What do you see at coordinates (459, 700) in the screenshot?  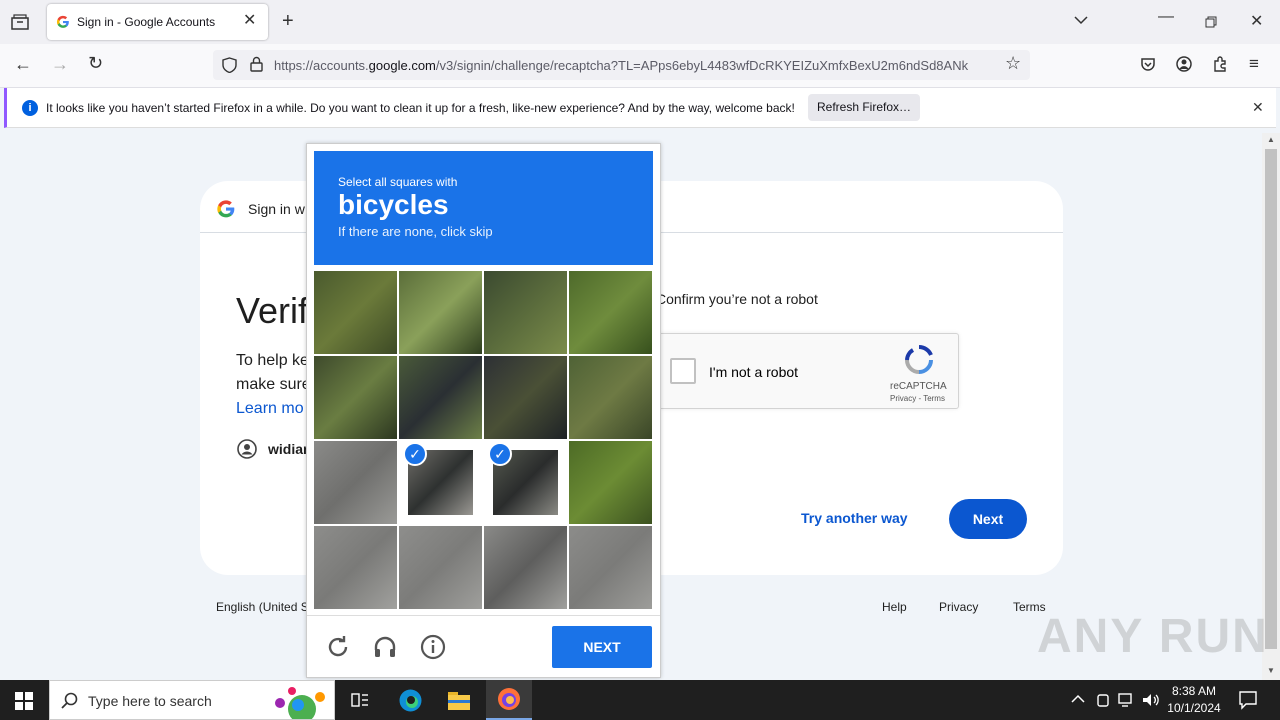 I see `file-explorer-icon` at bounding box center [459, 700].